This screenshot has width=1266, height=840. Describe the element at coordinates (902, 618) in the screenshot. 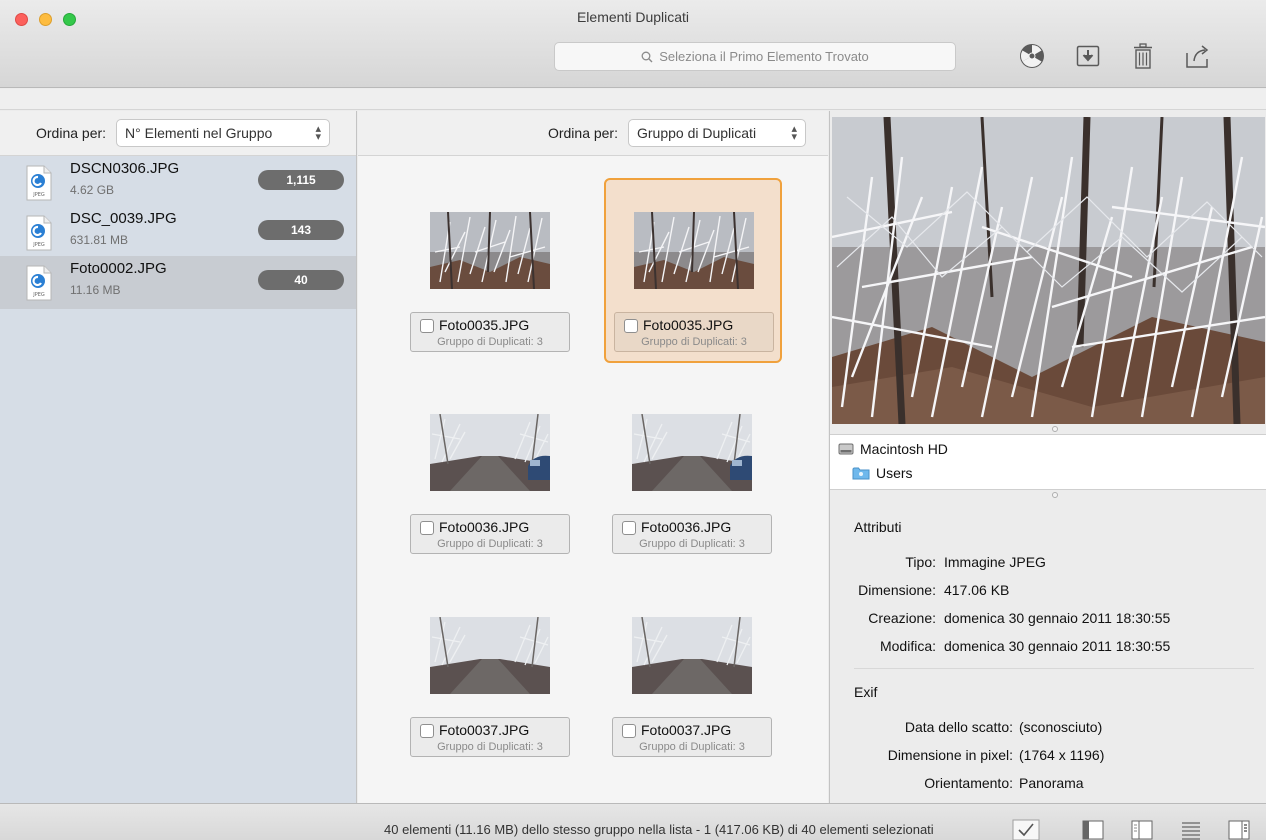

I see `attr-label: Creazione:` at that location.